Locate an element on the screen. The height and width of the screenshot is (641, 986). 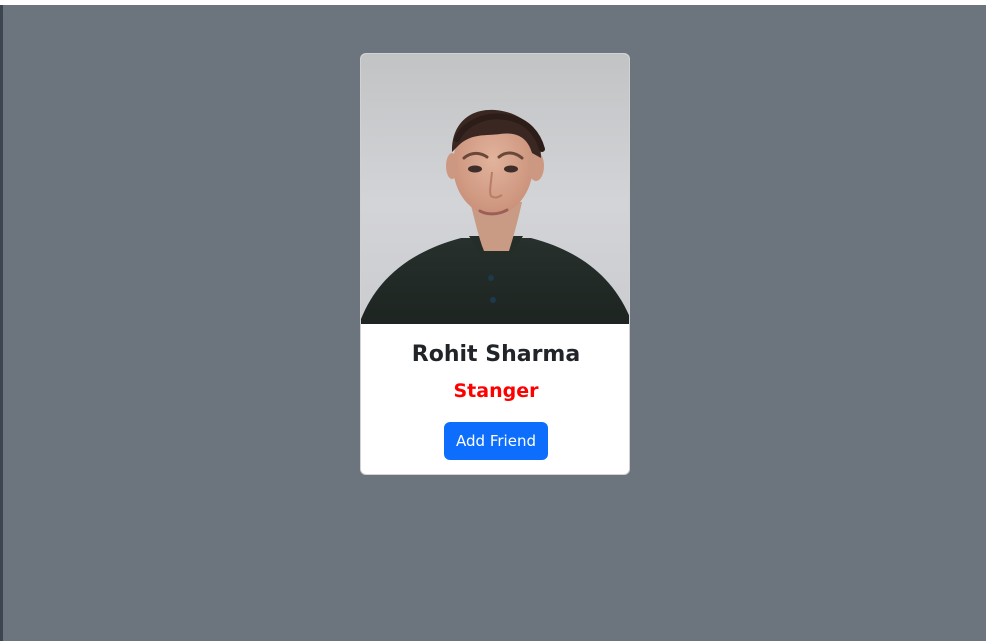
profile-photo is located at coordinates (495, 189).